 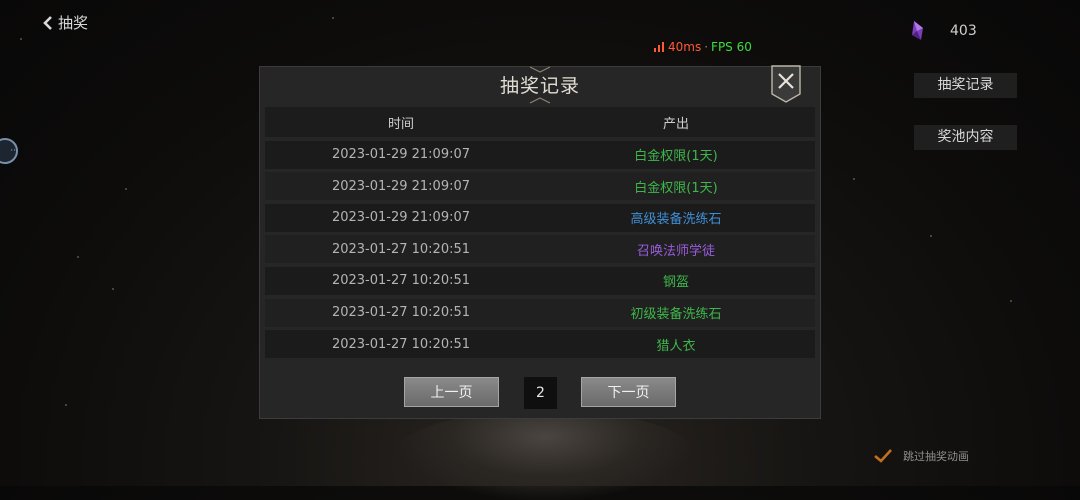 What do you see at coordinates (73, 23) in the screenshot?
I see `back-label: 抽奖` at bounding box center [73, 23].